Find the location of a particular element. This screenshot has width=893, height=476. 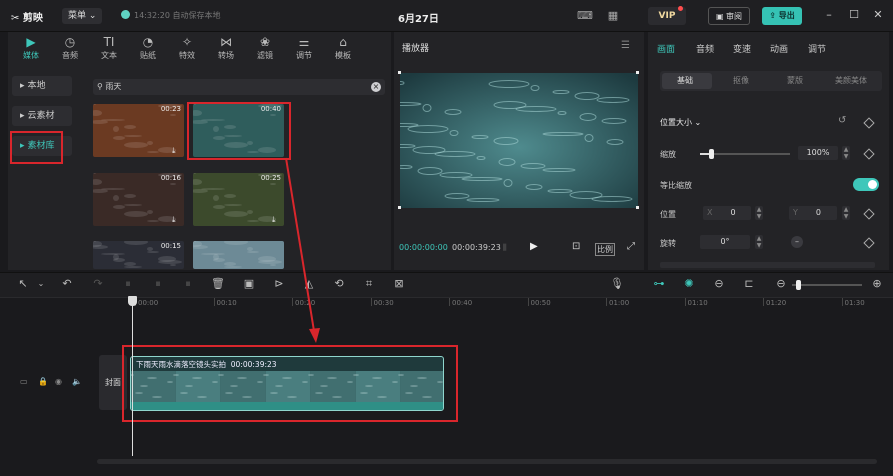

props-subtab-1: 抠像 is located at coordinates (741, 80).